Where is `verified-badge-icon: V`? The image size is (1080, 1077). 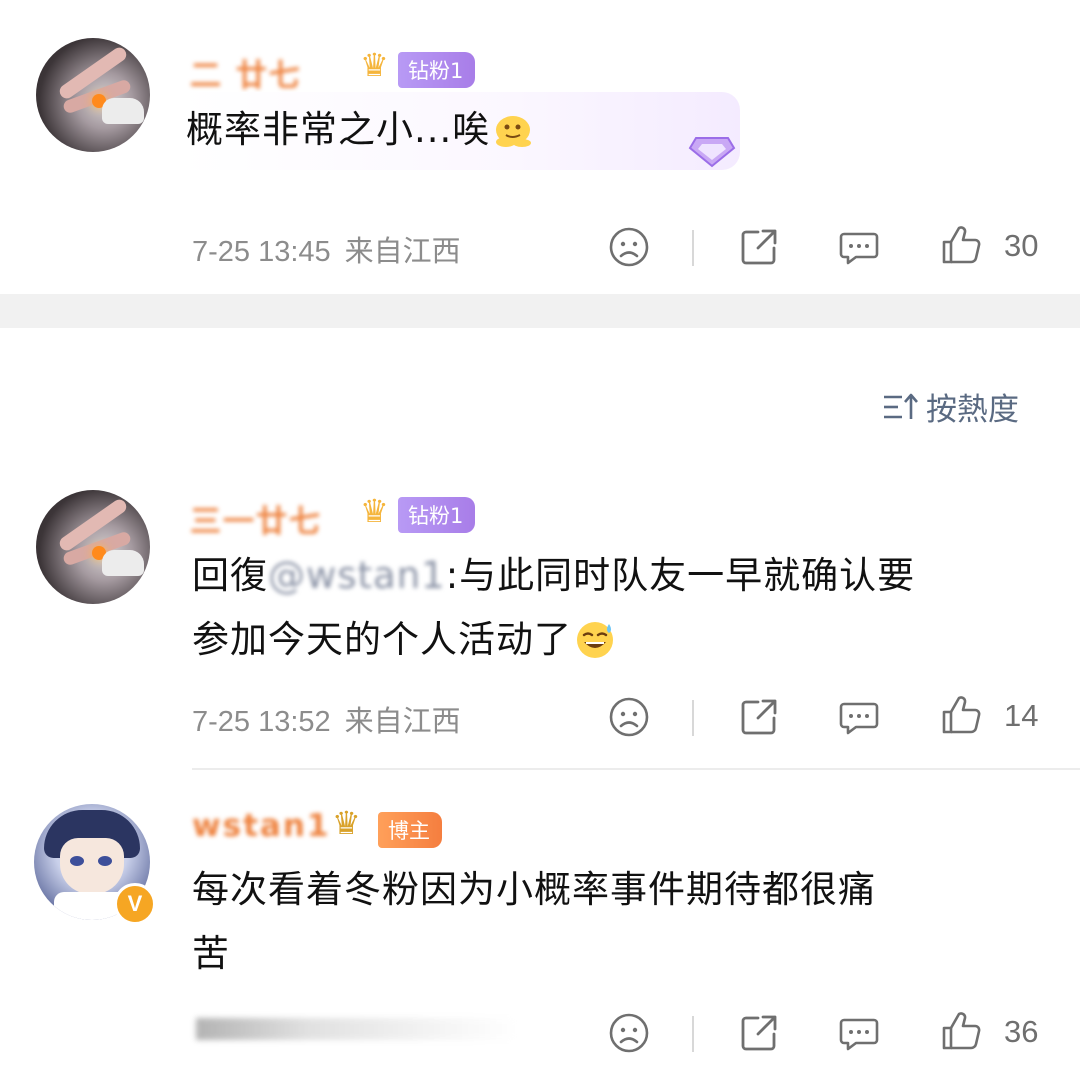
verified-badge-icon: V is located at coordinates (135, 904).